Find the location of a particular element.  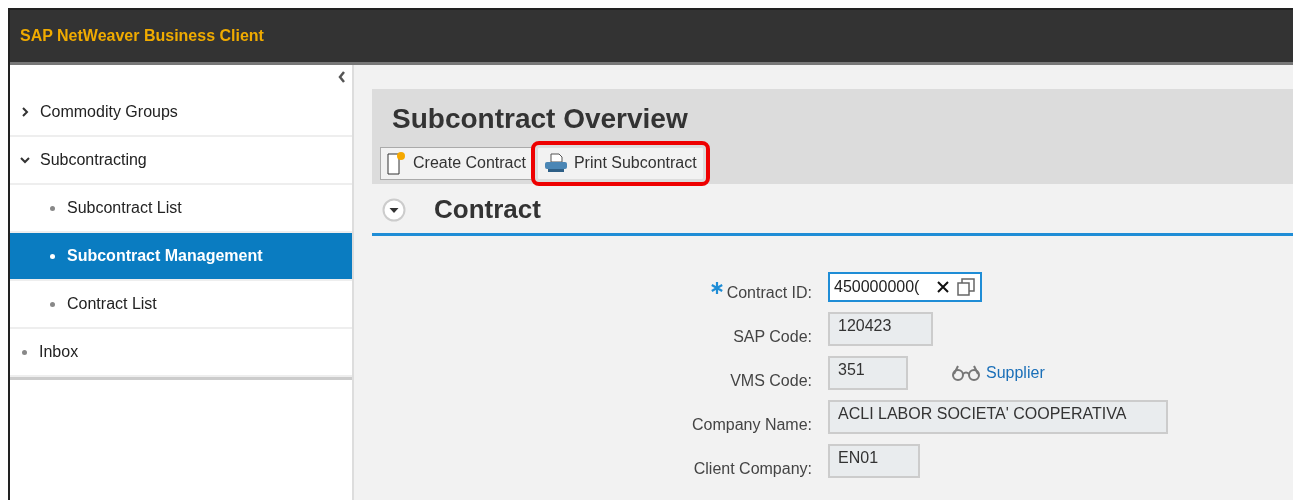

printer-icon is located at coordinates (555, 163).